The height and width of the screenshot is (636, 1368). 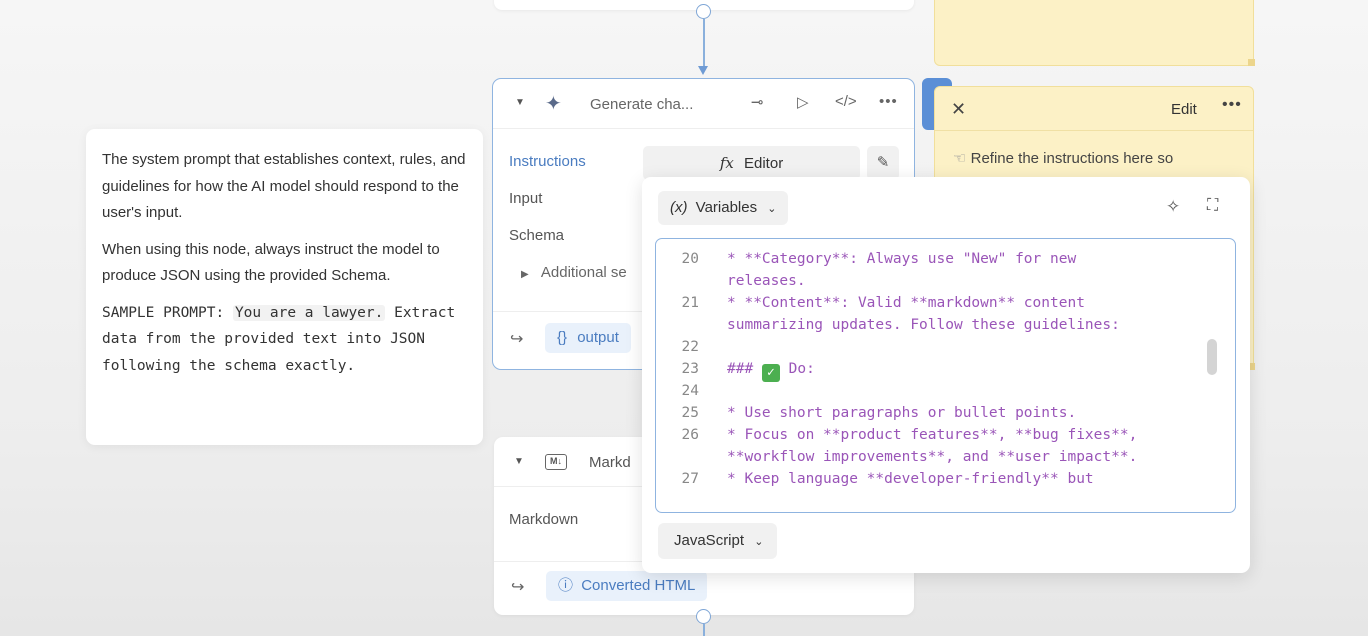 I want to click on code-text: * Use short paragraphs or bullet points., so click(x=901, y=413).